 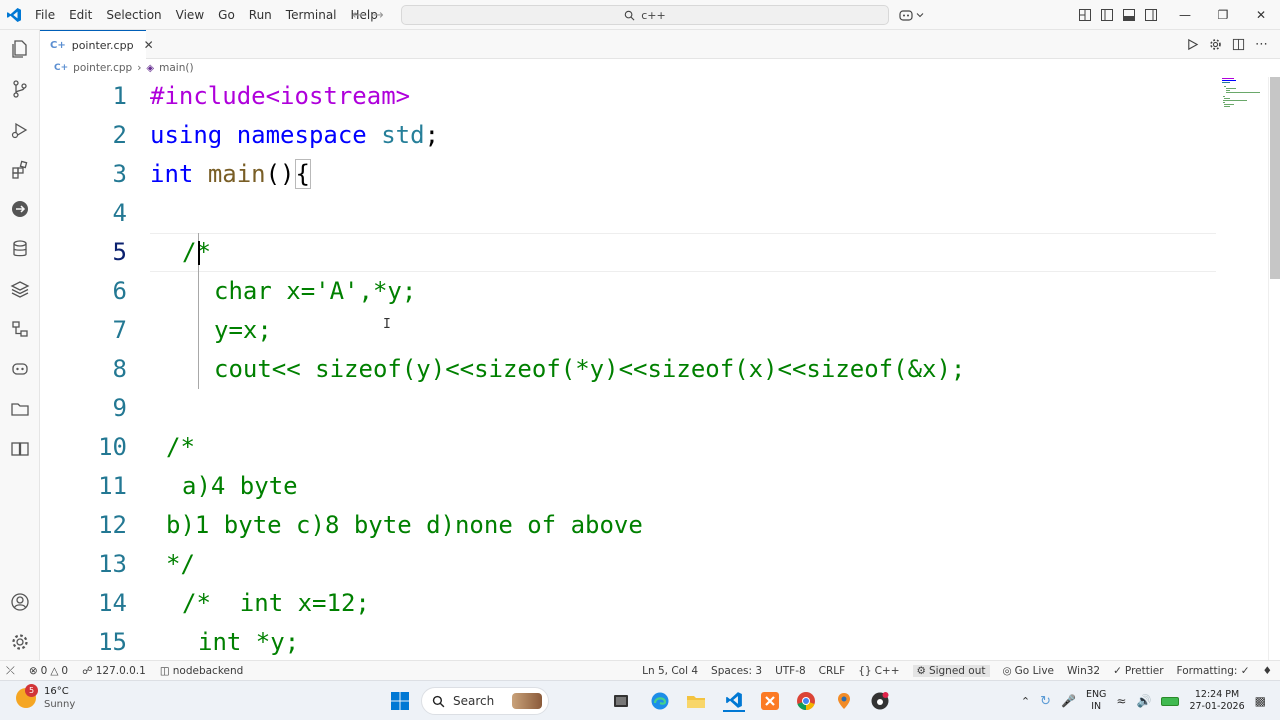 What do you see at coordinates (20, 369) in the screenshot?
I see `copilot-chat-icon` at bounding box center [20, 369].